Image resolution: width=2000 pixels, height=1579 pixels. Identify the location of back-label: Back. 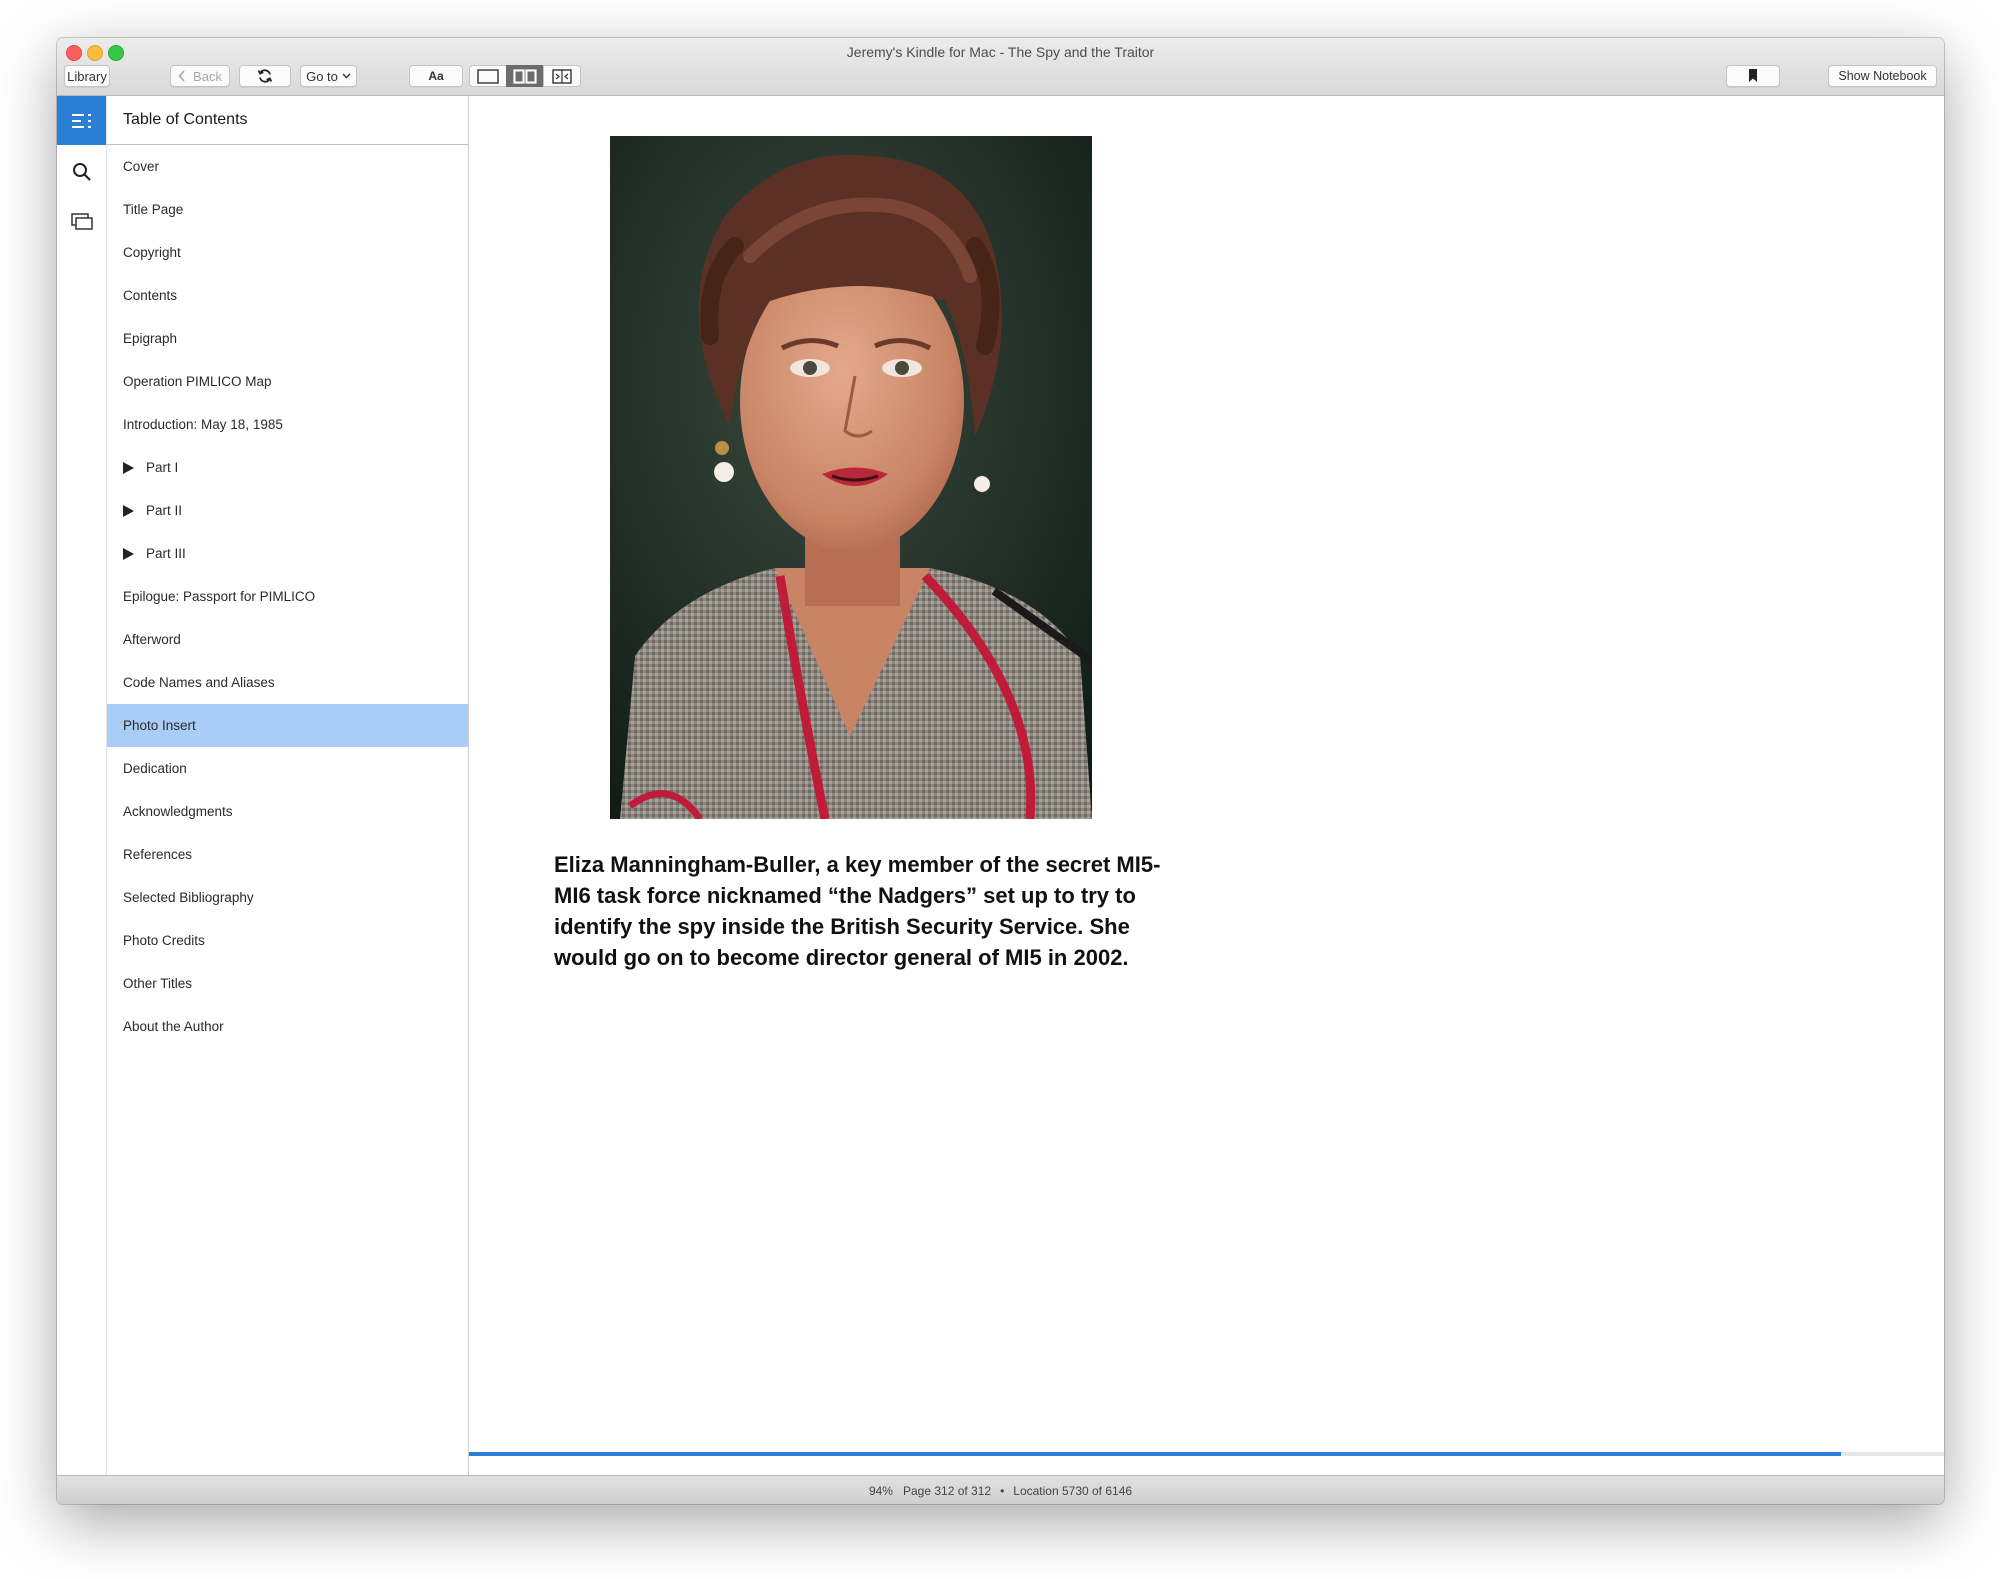
(207, 76).